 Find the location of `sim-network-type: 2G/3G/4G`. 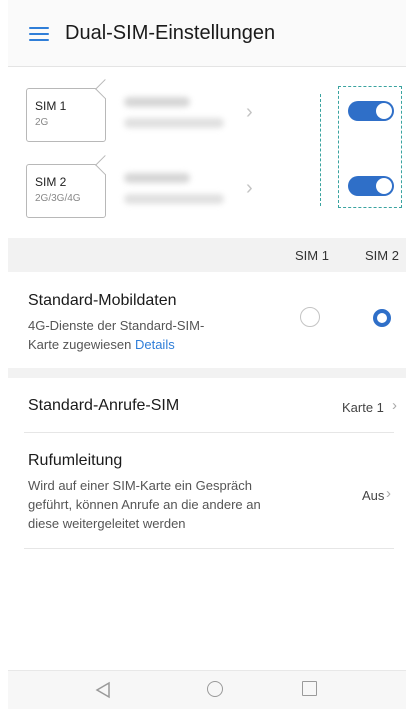

sim-network-type: 2G/3G/4G is located at coordinates (58, 198).